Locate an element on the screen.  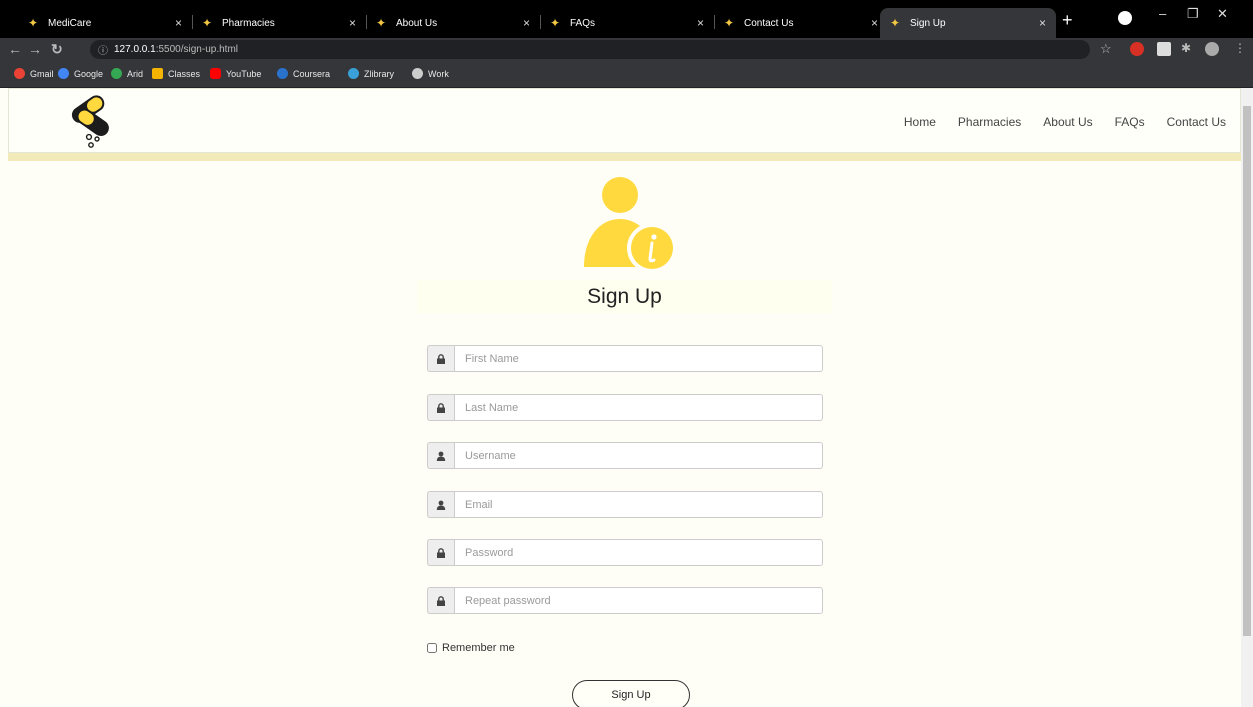
url-host: 127.0.0.1 is located at coordinates (135, 49).